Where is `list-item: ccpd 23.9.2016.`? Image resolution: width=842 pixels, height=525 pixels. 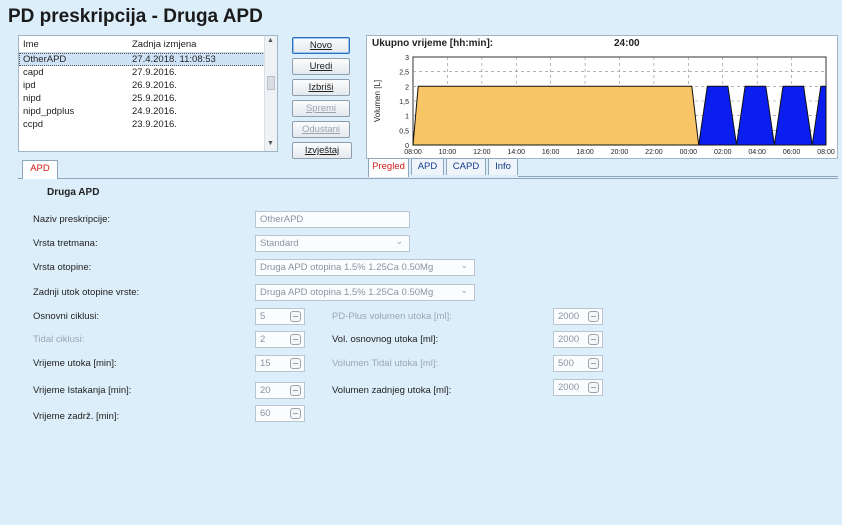
list-item: ccpd 23.9.2016. is located at coordinates (148, 124).